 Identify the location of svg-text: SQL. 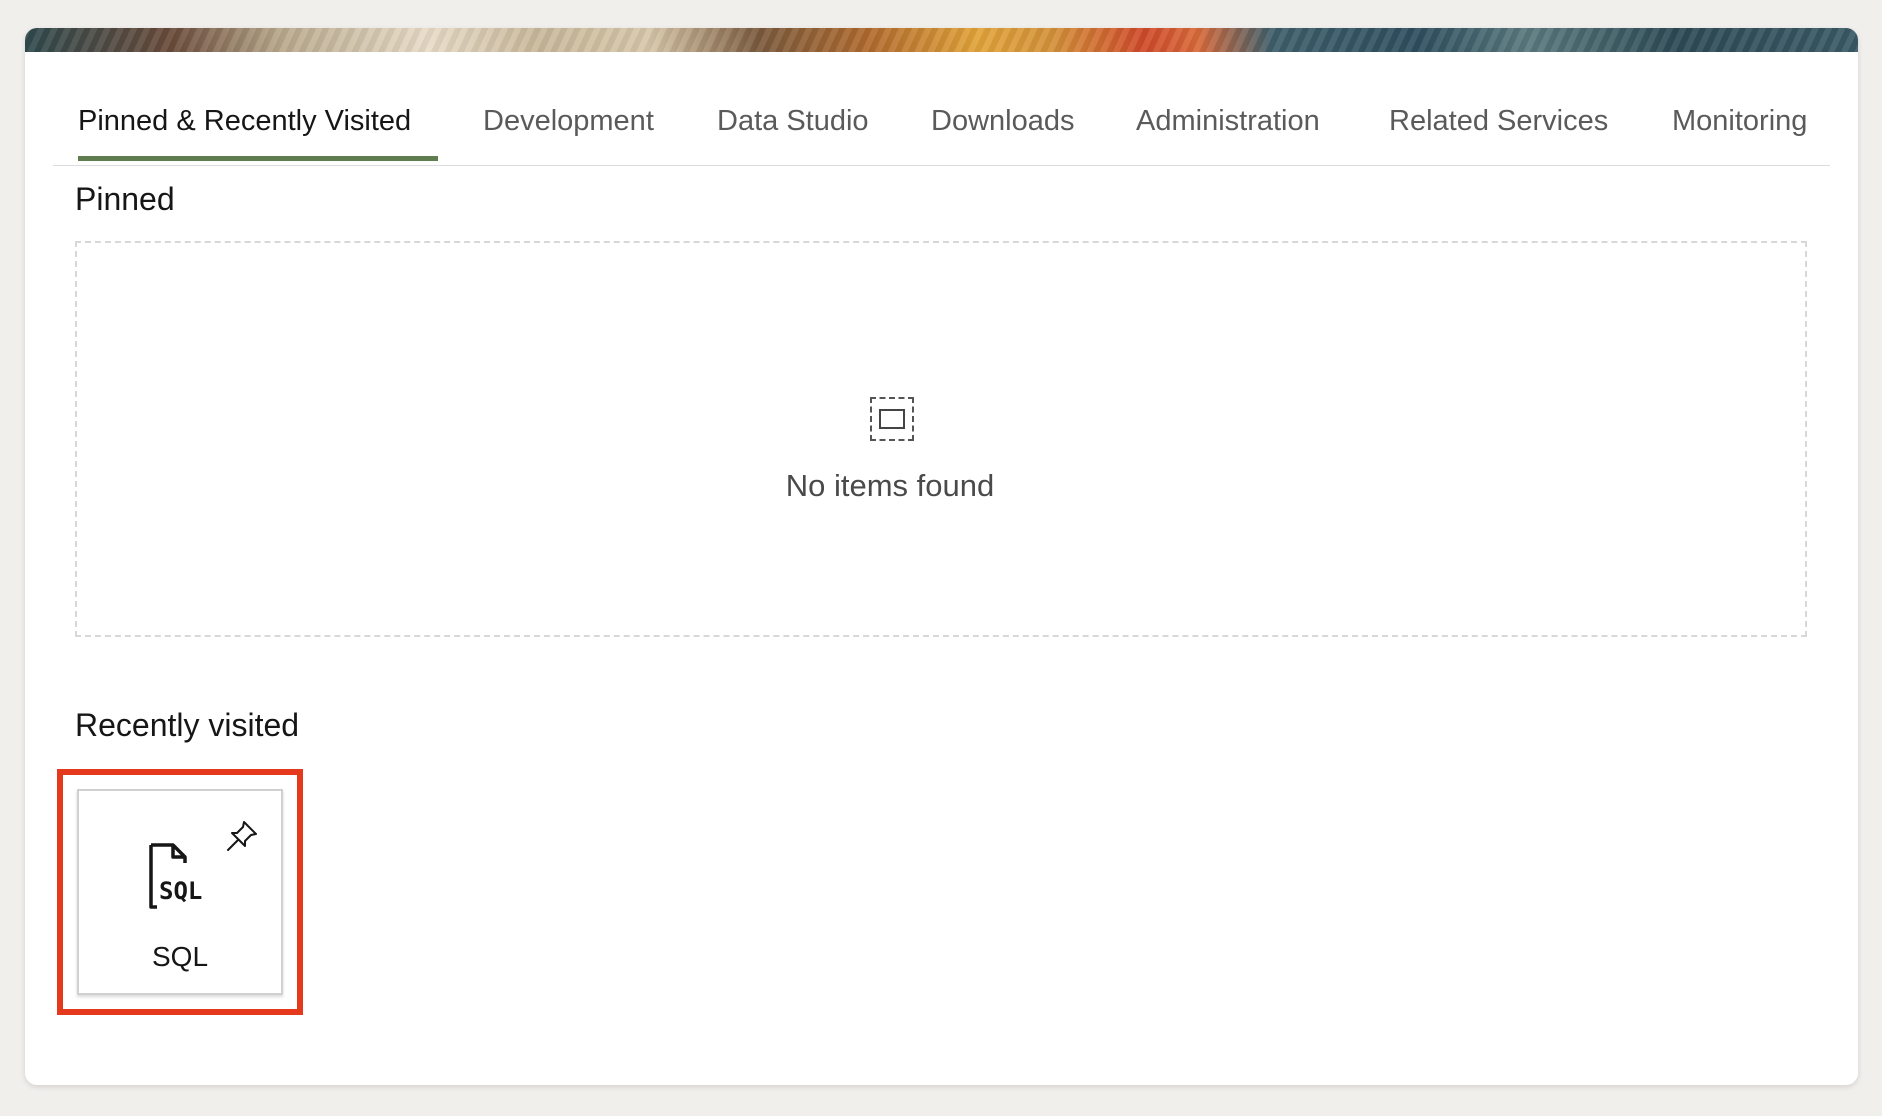
(180, 891).